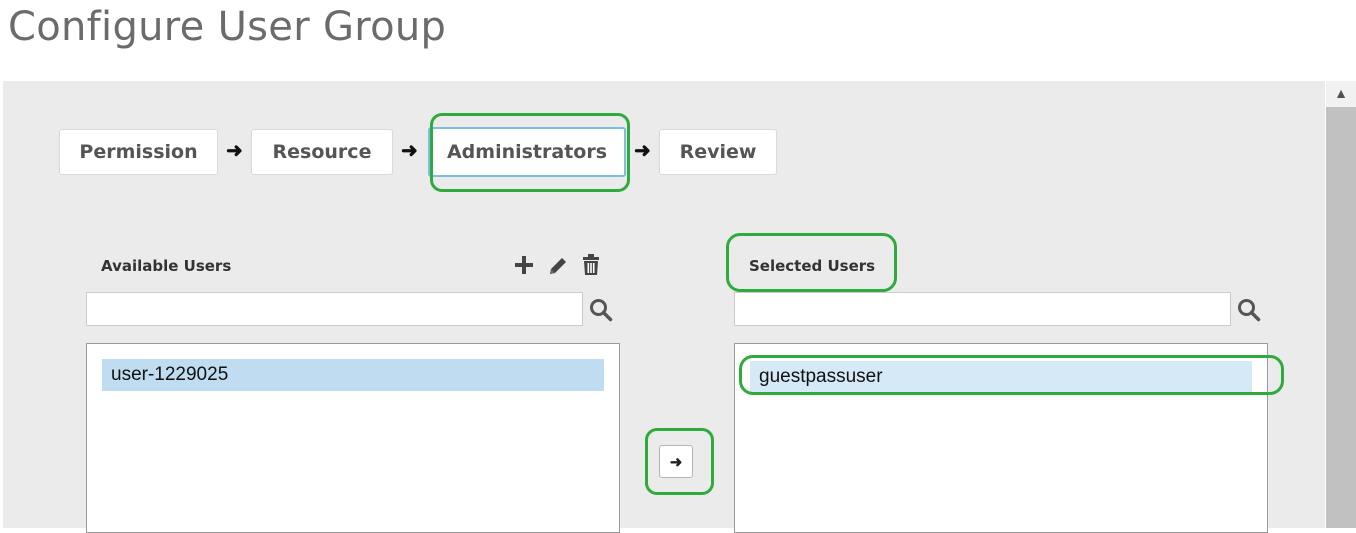  Describe the element at coordinates (166, 266) in the screenshot. I see `available-users-label: Available Users` at that location.